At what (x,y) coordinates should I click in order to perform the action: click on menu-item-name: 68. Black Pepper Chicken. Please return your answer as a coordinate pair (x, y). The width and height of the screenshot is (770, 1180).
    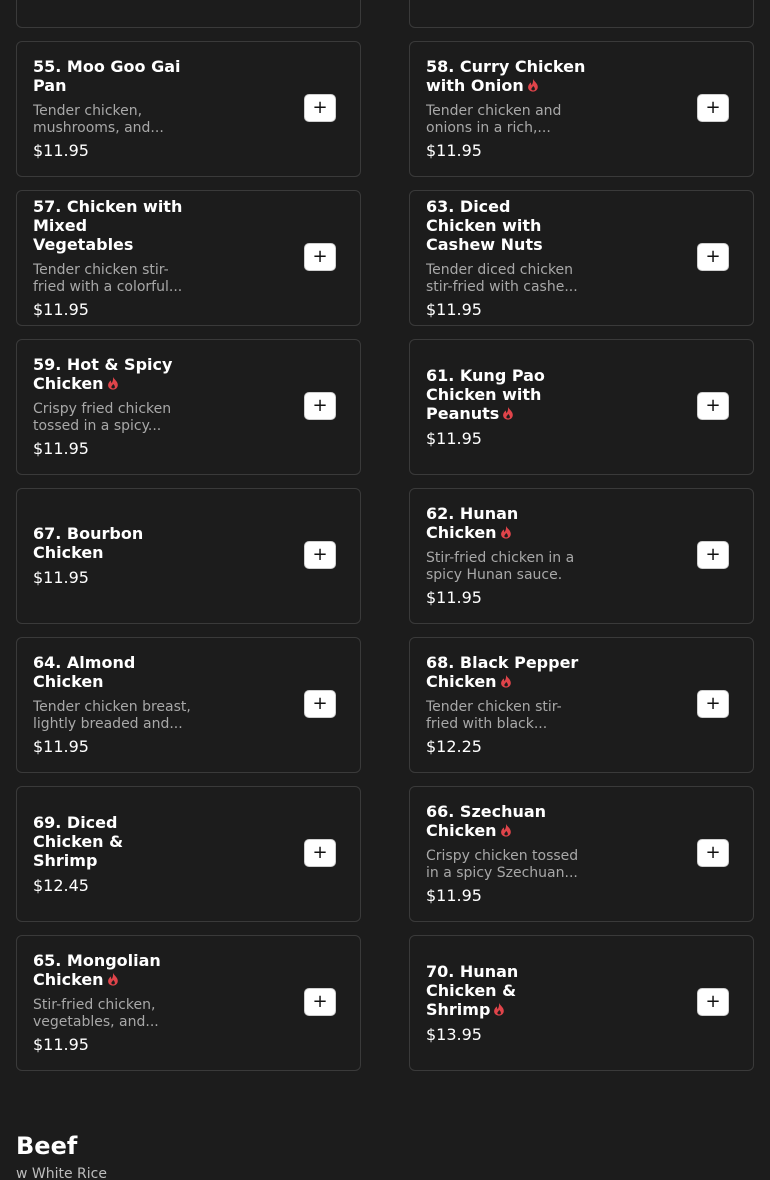
    Looking at the image, I should click on (506, 672).